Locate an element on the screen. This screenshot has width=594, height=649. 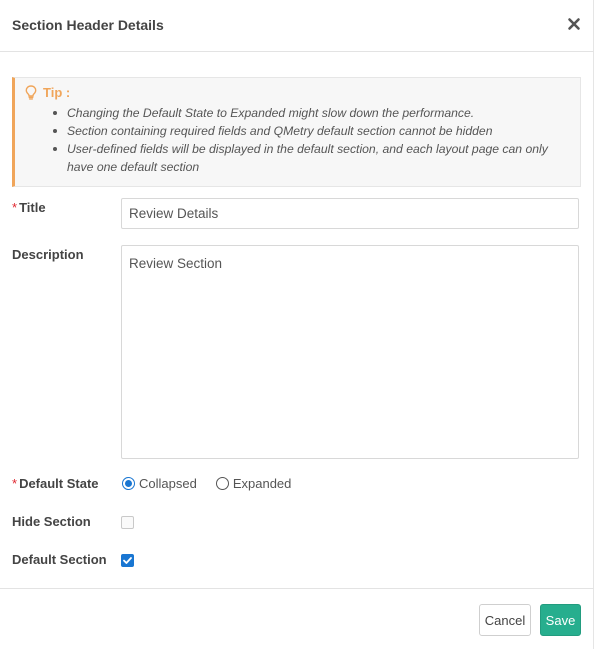
tip-header: Tip : is located at coordinates (47, 92).